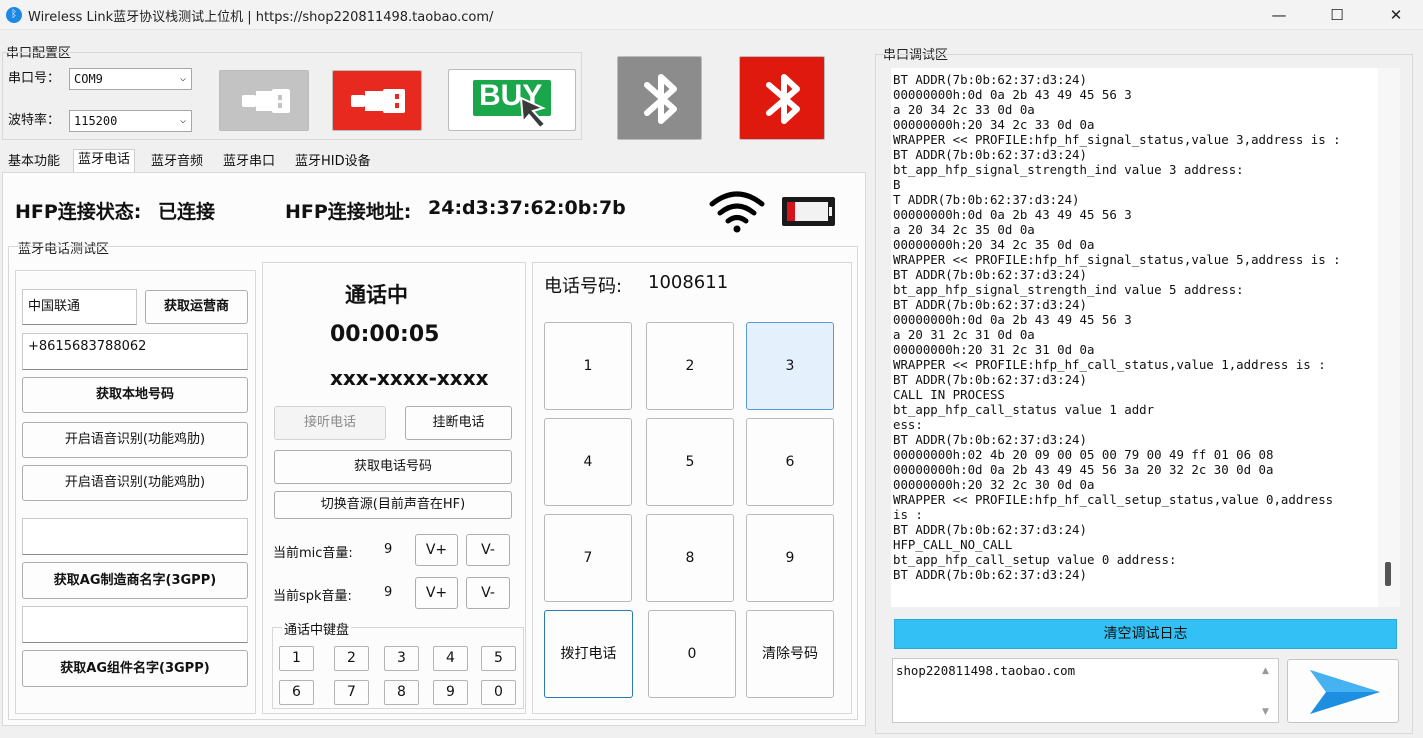  What do you see at coordinates (588, 654) in the screenshot?
I see `dial-call-button: 拨打电话` at bounding box center [588, 654].